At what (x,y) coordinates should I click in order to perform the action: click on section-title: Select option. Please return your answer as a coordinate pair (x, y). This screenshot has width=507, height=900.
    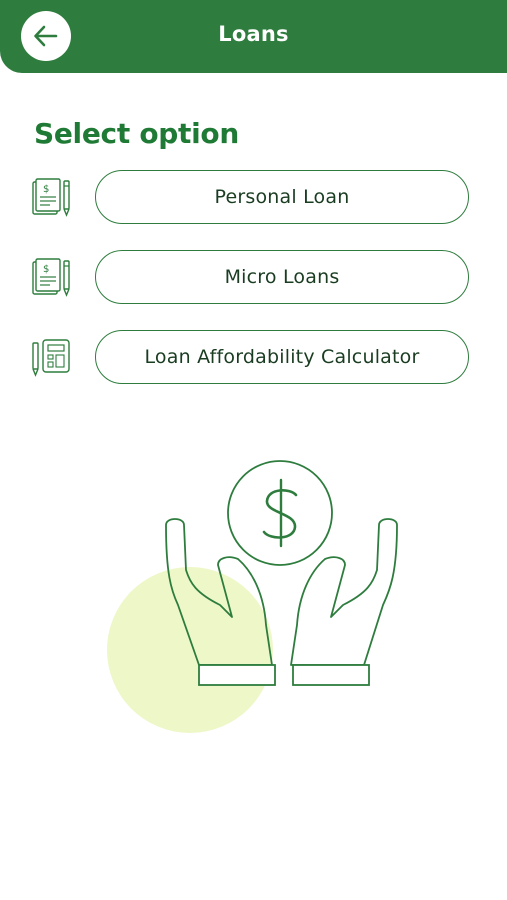
    Looking at the image, I should click on (137, 133).